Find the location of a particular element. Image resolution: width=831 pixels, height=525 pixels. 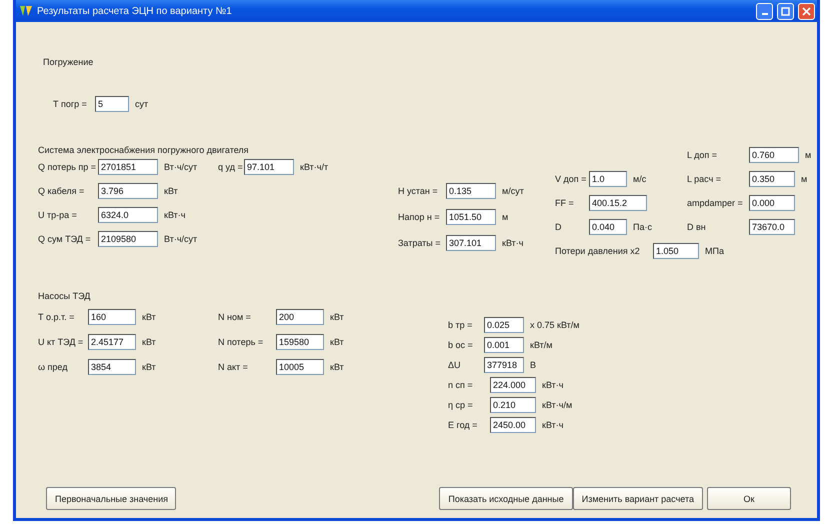

value-field: 377918 is located at coordinates (504, 365).